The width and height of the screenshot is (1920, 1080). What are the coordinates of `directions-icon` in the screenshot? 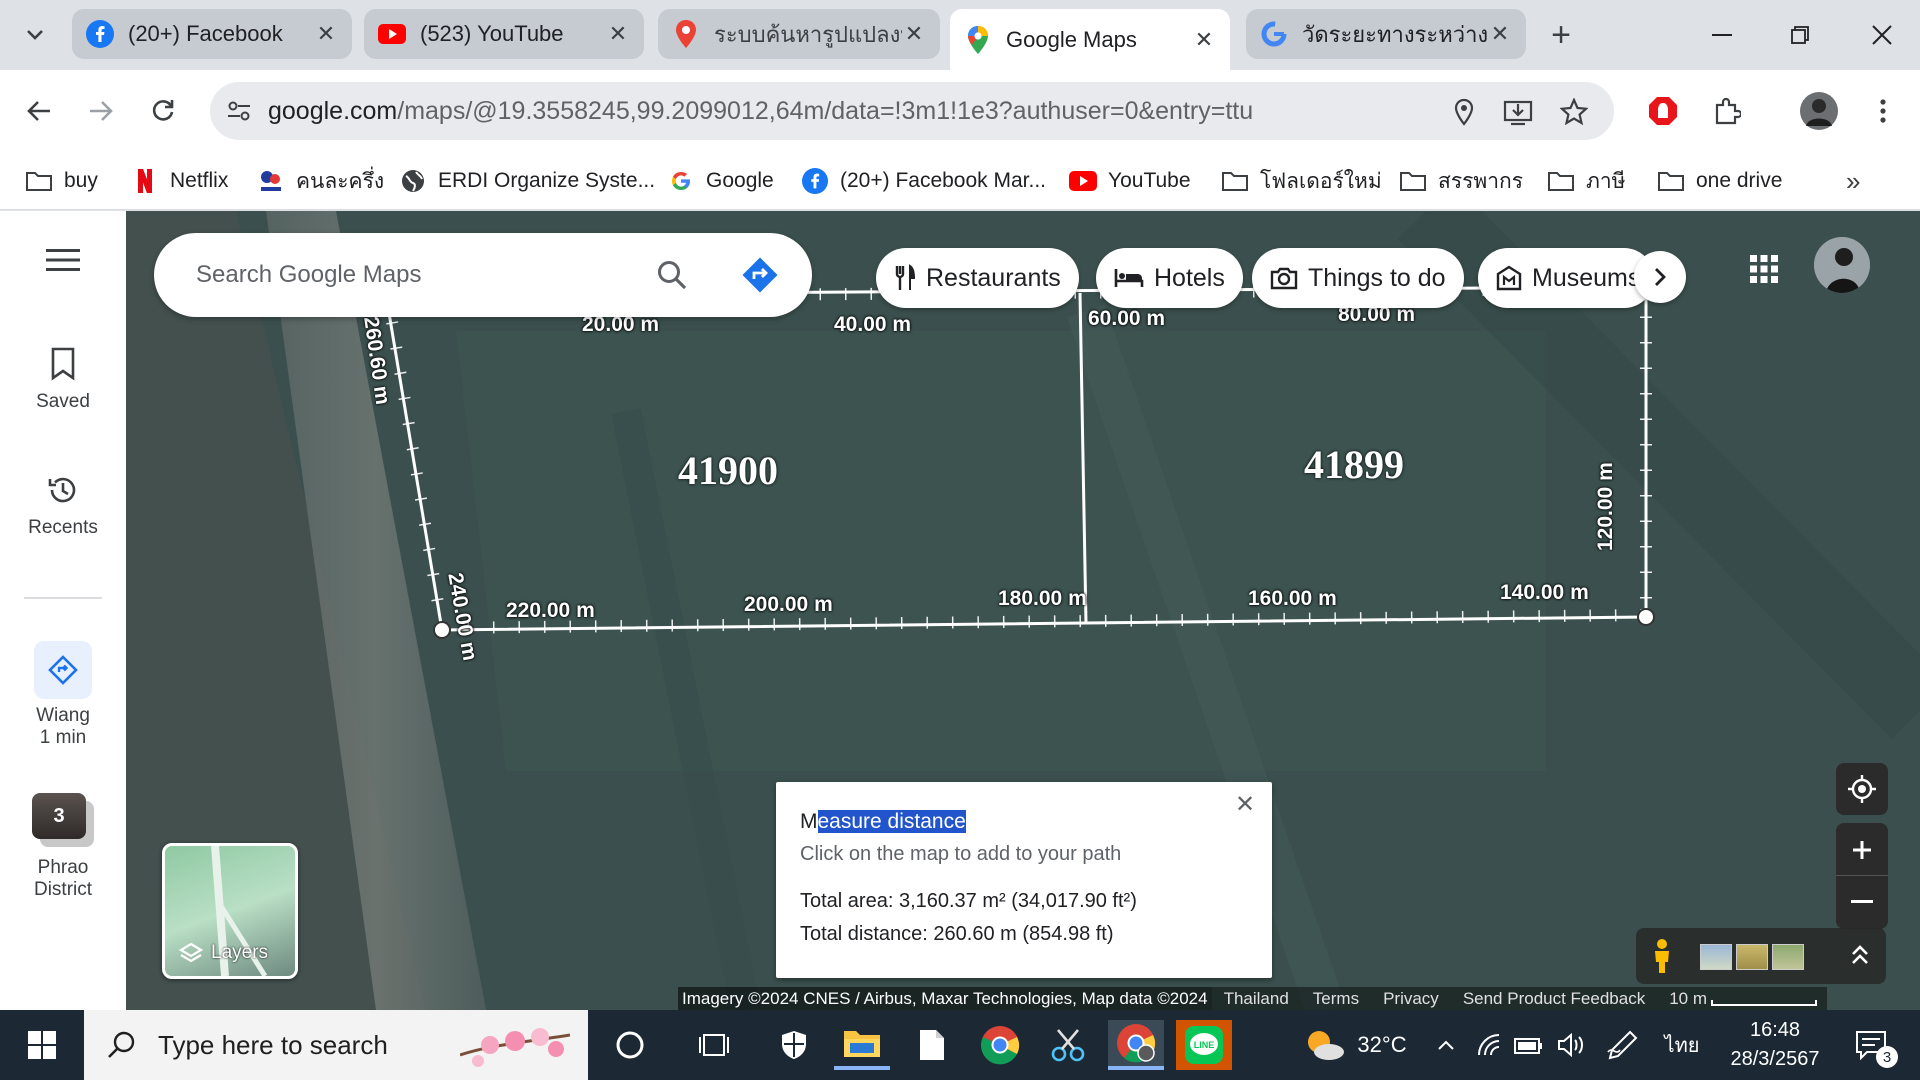 It's located at (760, 275).